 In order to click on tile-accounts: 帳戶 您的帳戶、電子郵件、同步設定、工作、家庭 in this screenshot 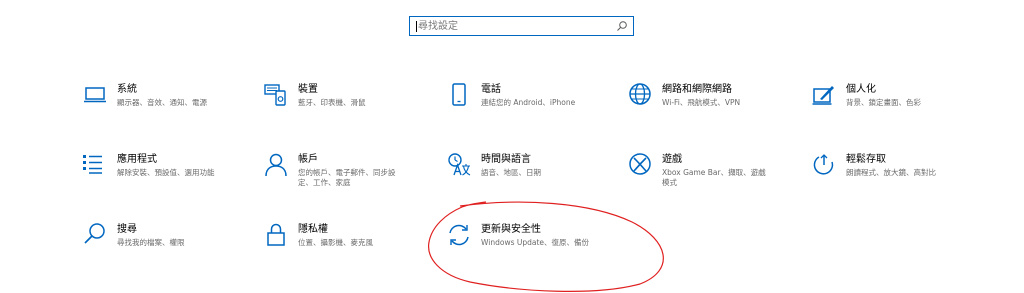, I will do `click(338, 174)`.